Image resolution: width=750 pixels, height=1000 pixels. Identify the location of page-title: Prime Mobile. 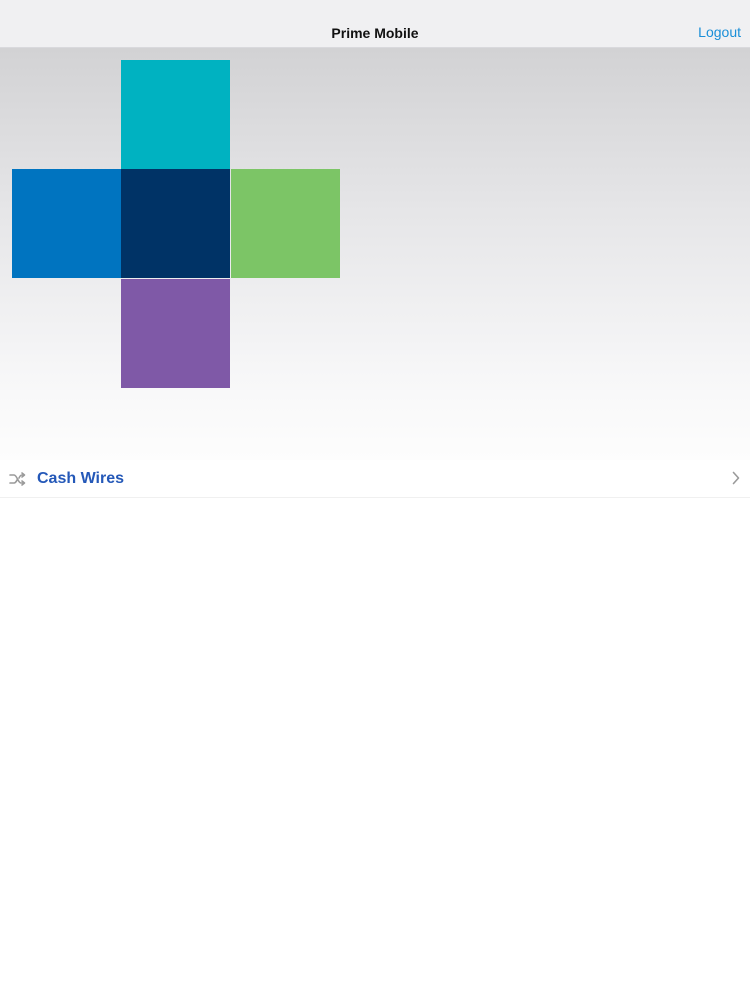
(375, 33).